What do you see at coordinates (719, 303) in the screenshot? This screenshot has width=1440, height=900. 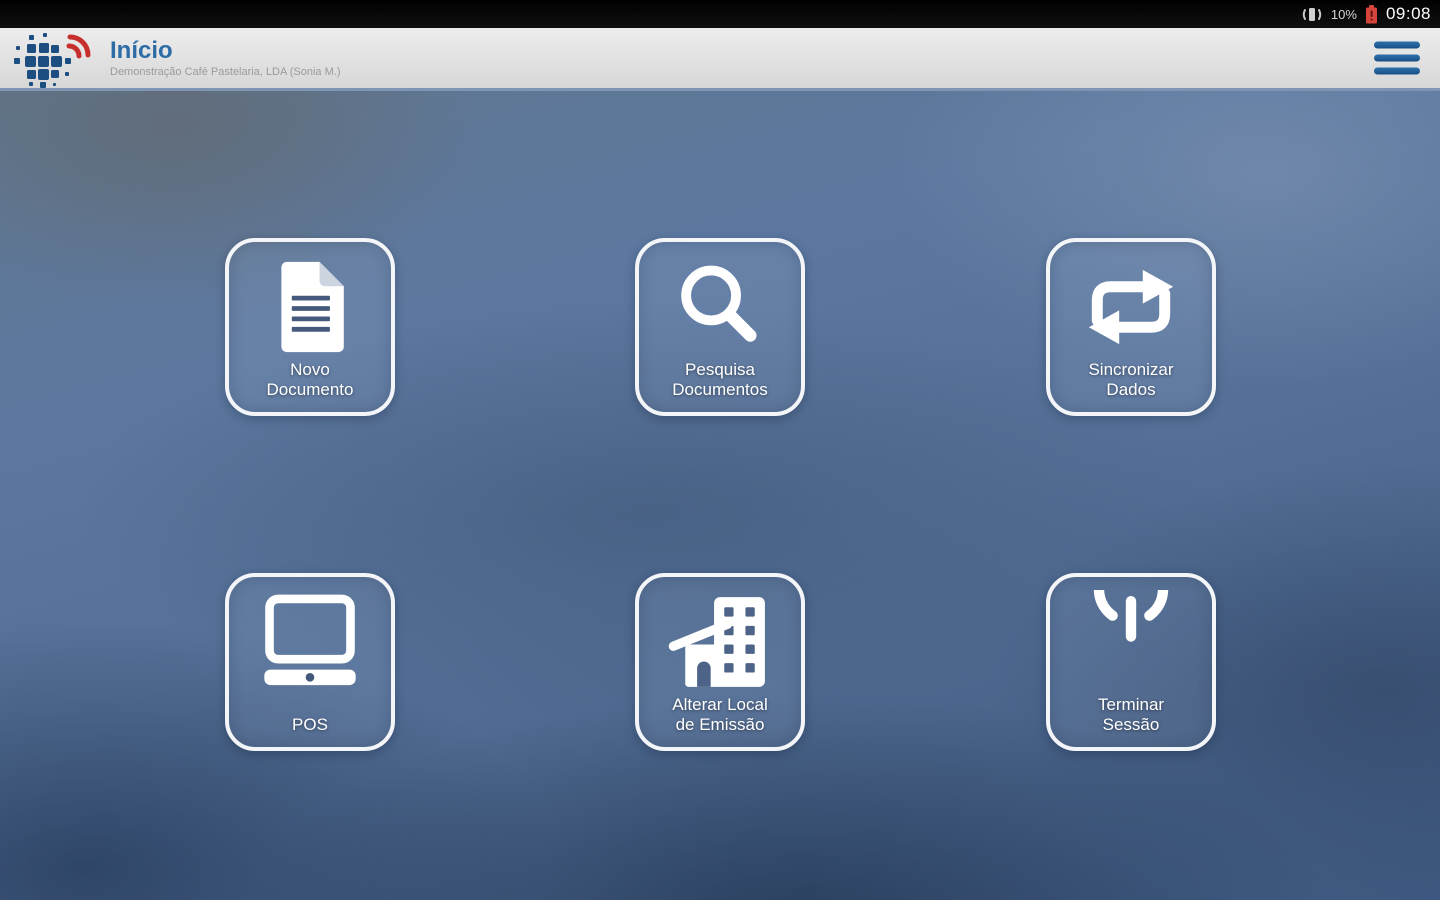 I see `search-icon` at bounding box center [719, 303].